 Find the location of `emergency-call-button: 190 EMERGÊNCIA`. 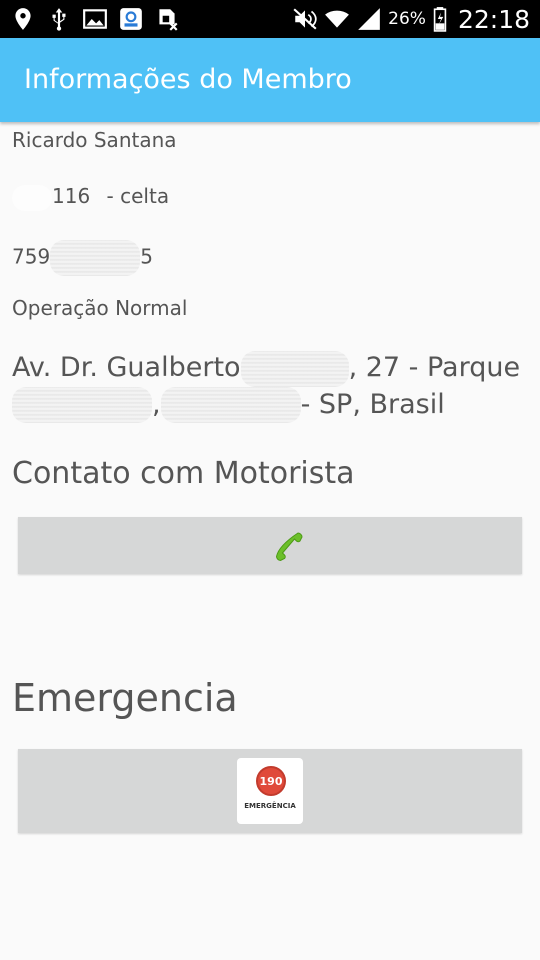

emergency-call-button: 190 EMERGÊNCIA is located at coordinates (270, 791).